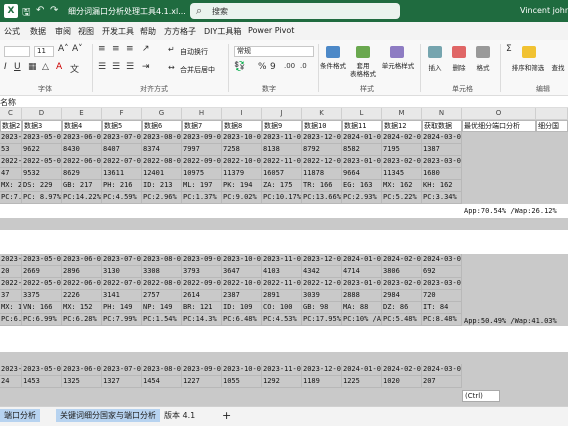 This screenshot has height=426, width=568. What do you see at coordinates (282, 308) in the screenshot?
I see `table-cell: CO: 100` at bounding box center [282, 308].